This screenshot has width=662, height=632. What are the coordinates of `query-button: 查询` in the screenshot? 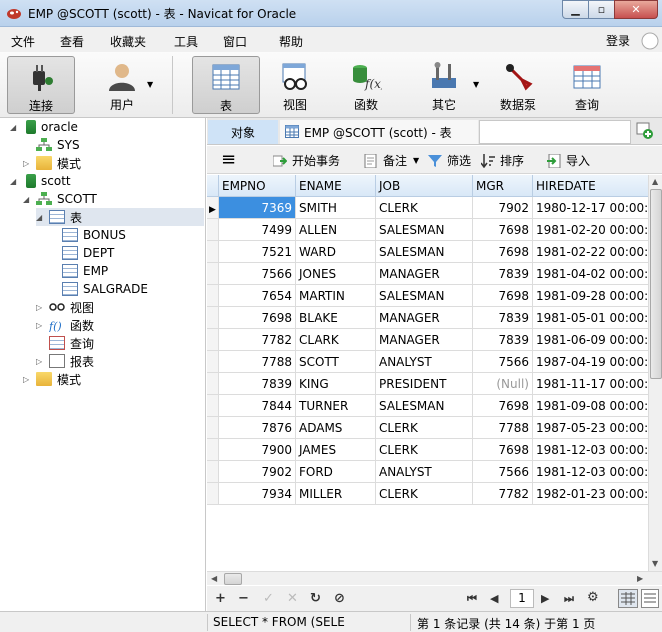 It's located at (587, 85).